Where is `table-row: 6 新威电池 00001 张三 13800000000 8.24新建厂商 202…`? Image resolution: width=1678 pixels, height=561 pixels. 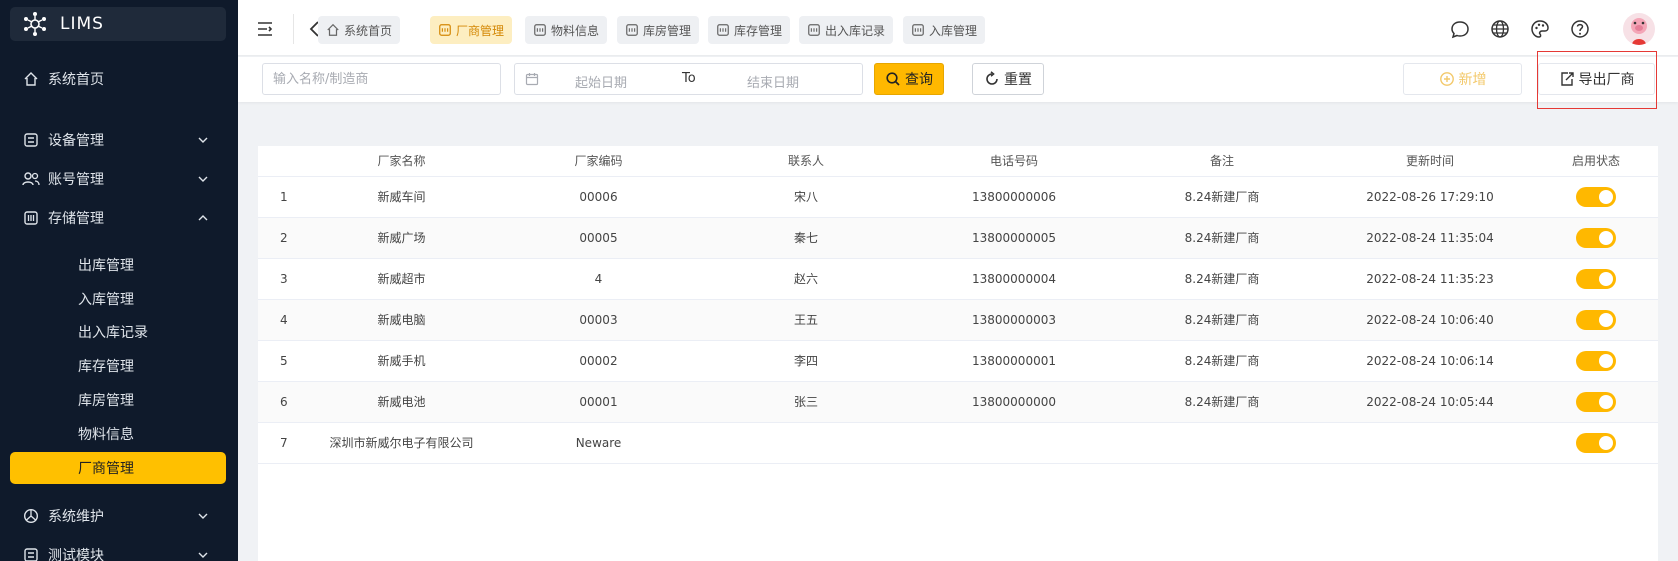
table-row: 6 新威电池 00001 张三 13800000000 8.24新建厂商 202… is located at coordinates (958, 402).